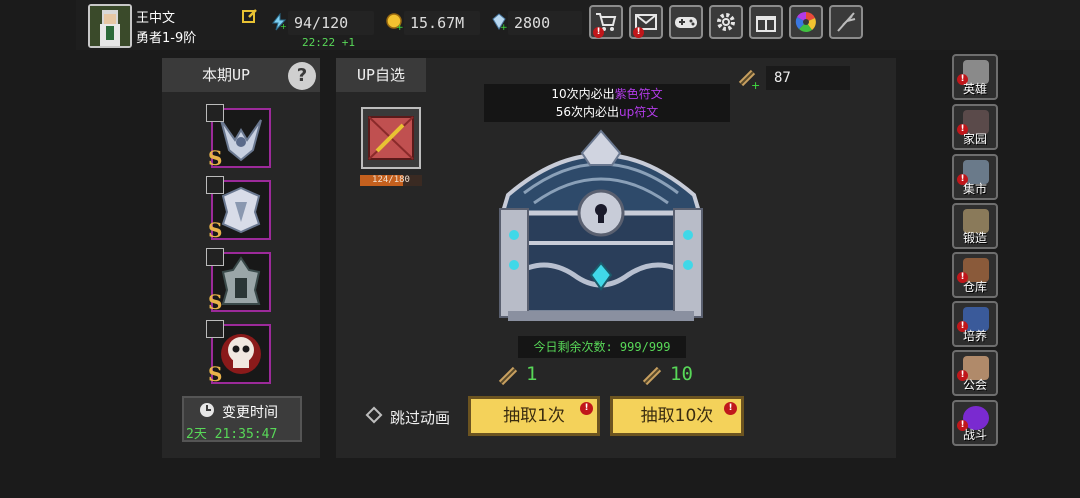 Image resolution: width=1080 pixels, height=498 pixels. I want to click on draw-one-button: 抽取1次 !, so click(534, 416).